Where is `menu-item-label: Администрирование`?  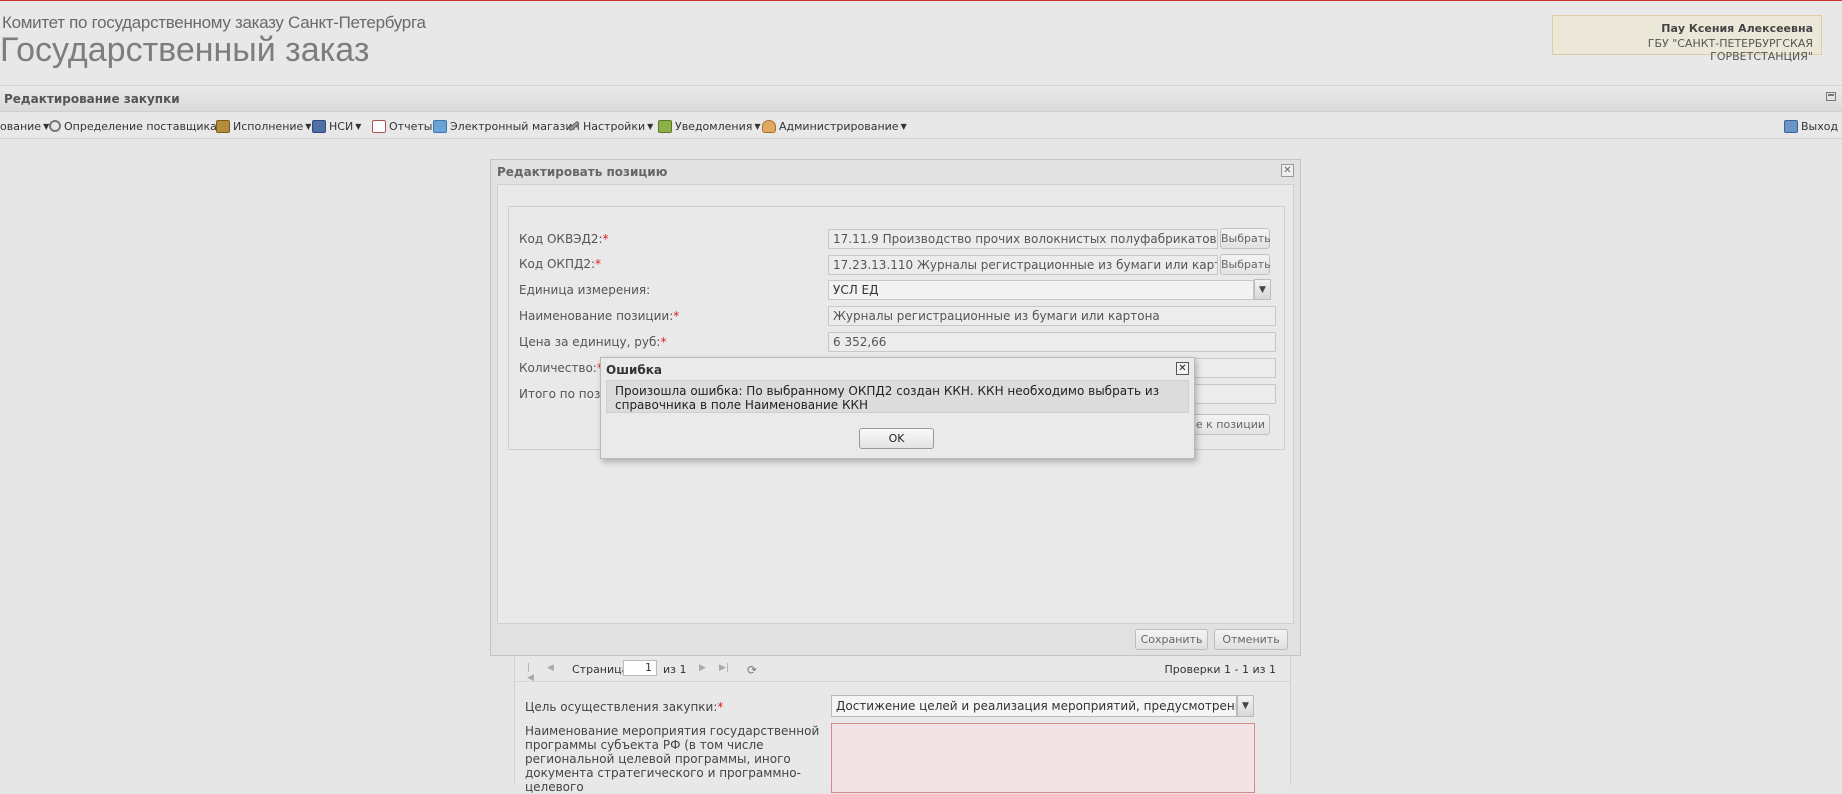 menu-item-label: Администрирование is located at coordinates (839, 126).